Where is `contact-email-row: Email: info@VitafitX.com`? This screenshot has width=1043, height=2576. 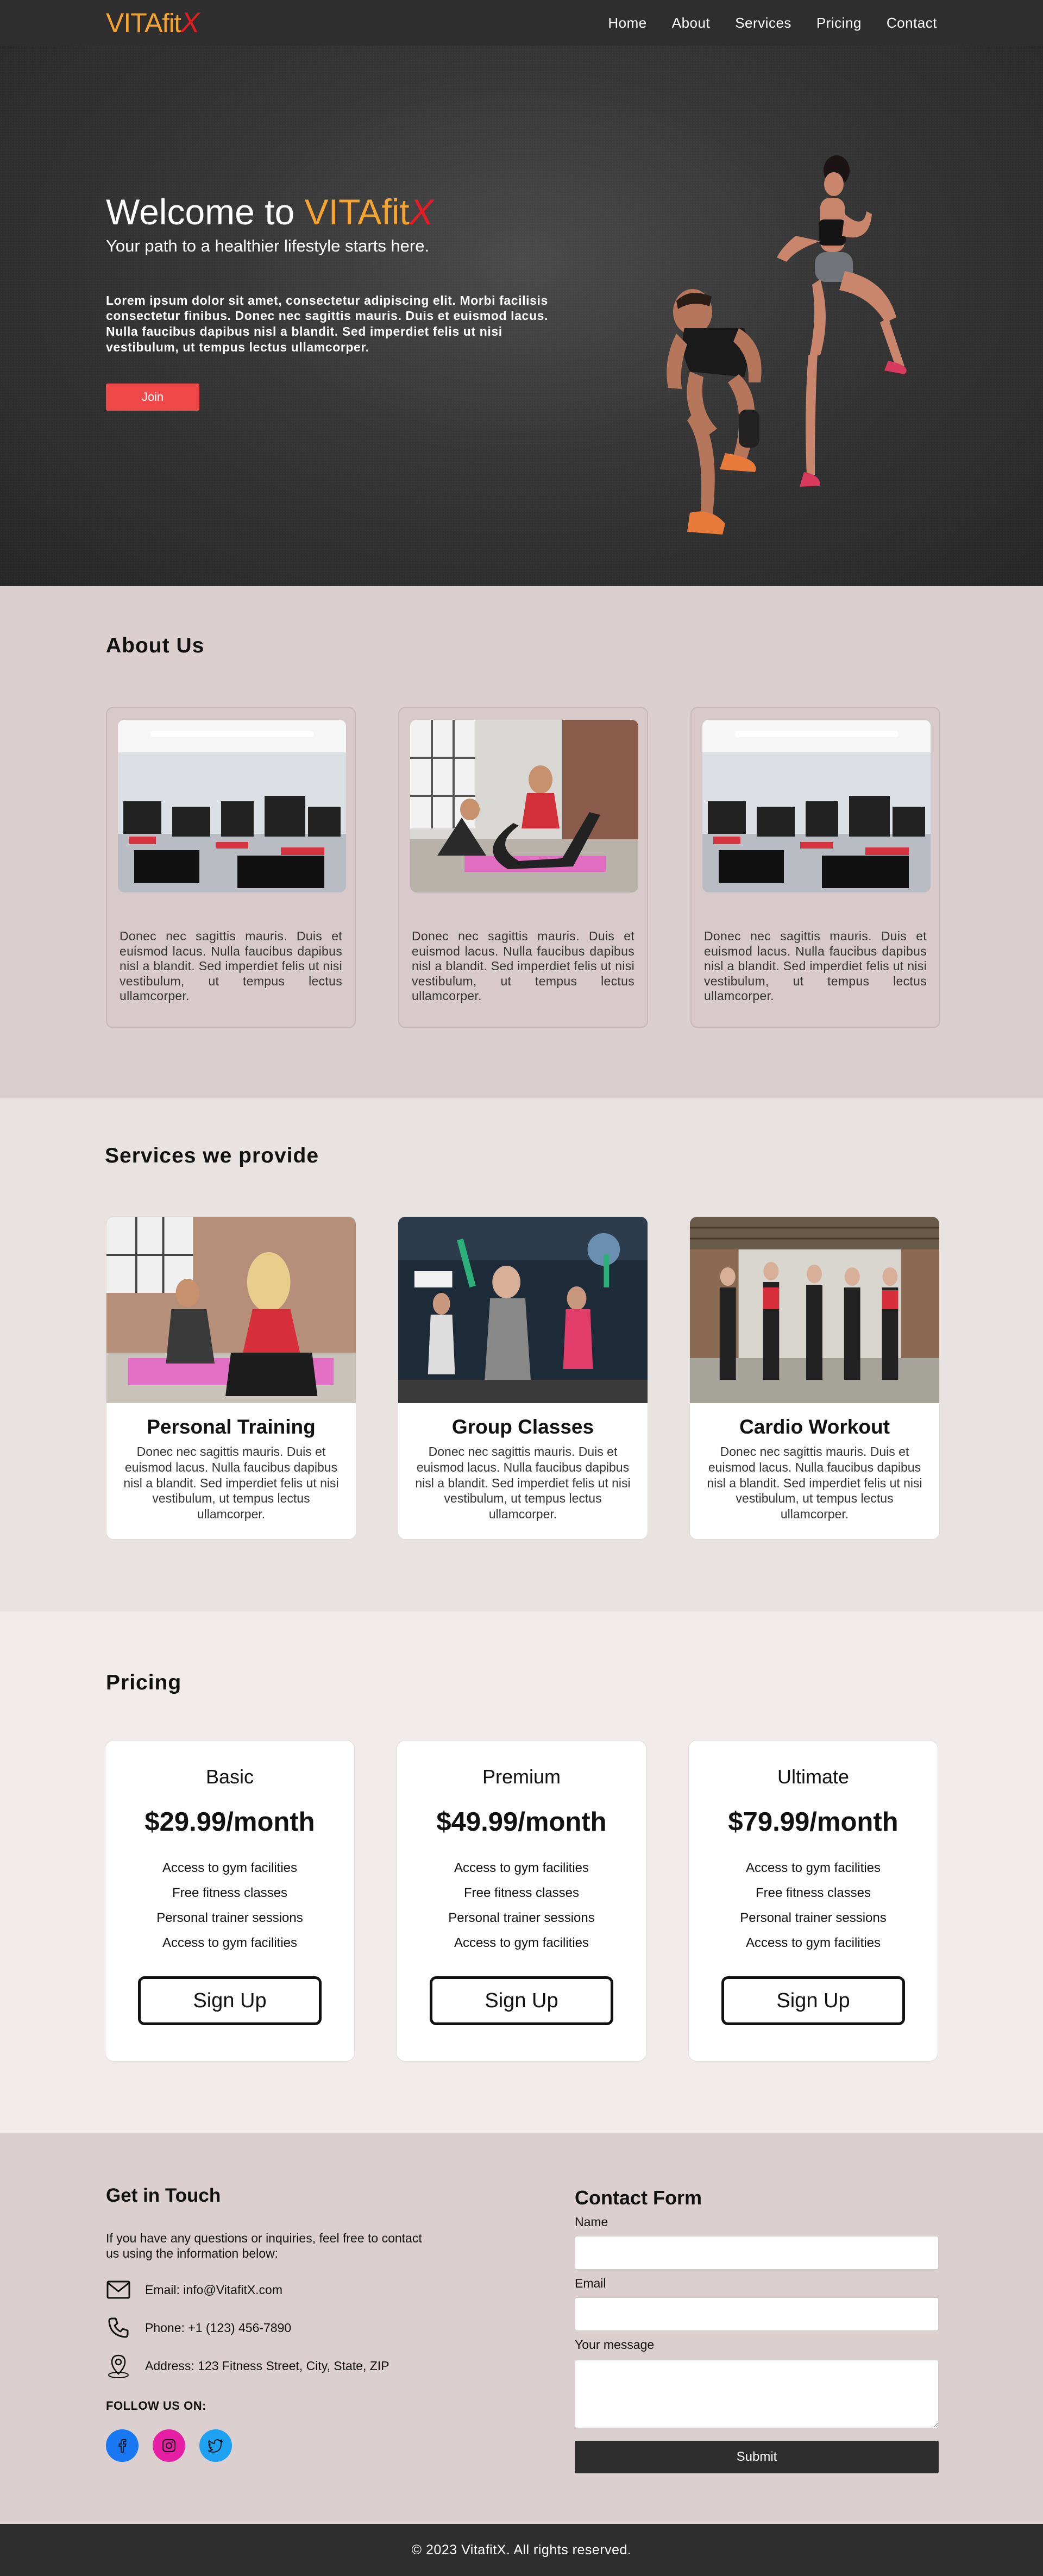
contact-email-row: Email: info@VitafitX.com is located at coordinates (269, 2289).